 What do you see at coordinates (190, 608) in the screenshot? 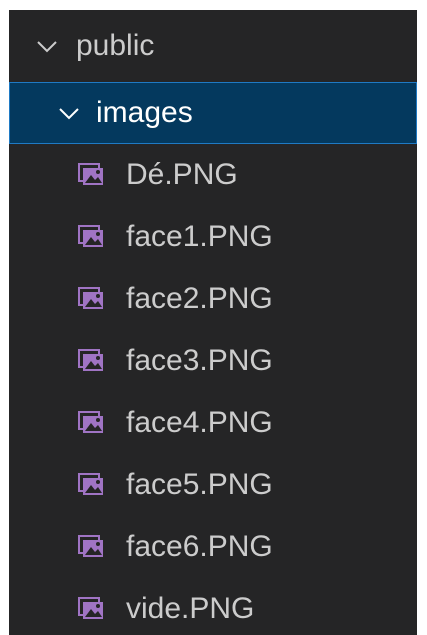
I see `file-label: vide.PNG` at bounding box center [190, 608].